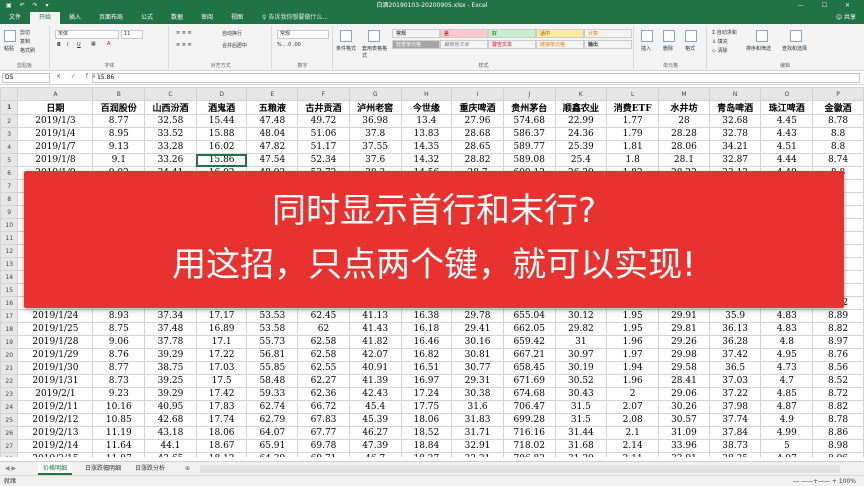 The width and height of the screenshot is (864, 486). Describe the element at coordinates (55, 355) in the screenshot. I see `cell: 2019/1/29` at that location.